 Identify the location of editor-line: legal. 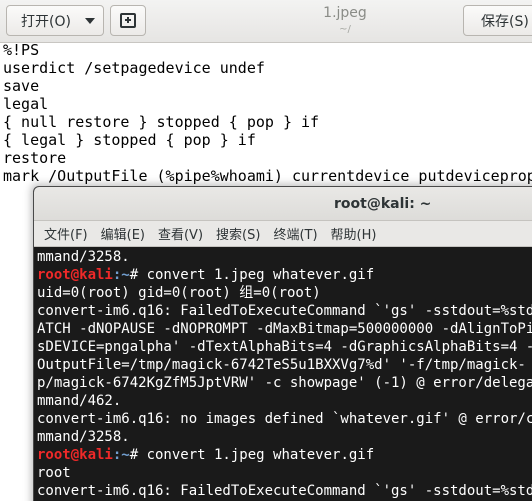
(26, 104).